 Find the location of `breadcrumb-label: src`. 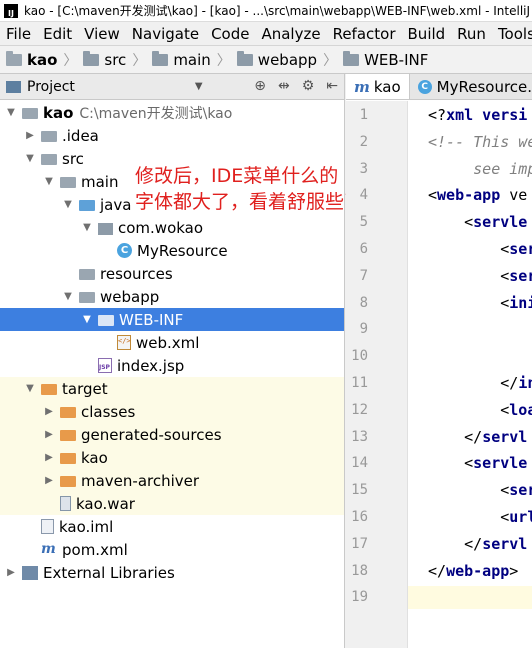

breadcrumb-label: src is located at coordinates (115, 59).